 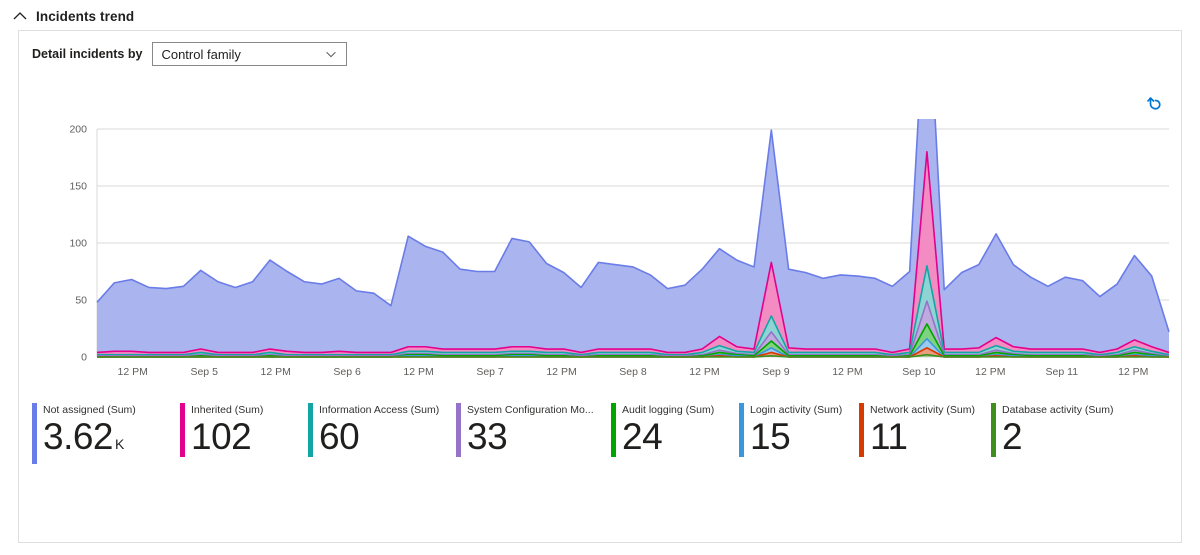 What do you see at coordinates (633, 372) in the screenshot?
I see `x-axis-tick-label: Sep 8` at bounding box center [633, 372].